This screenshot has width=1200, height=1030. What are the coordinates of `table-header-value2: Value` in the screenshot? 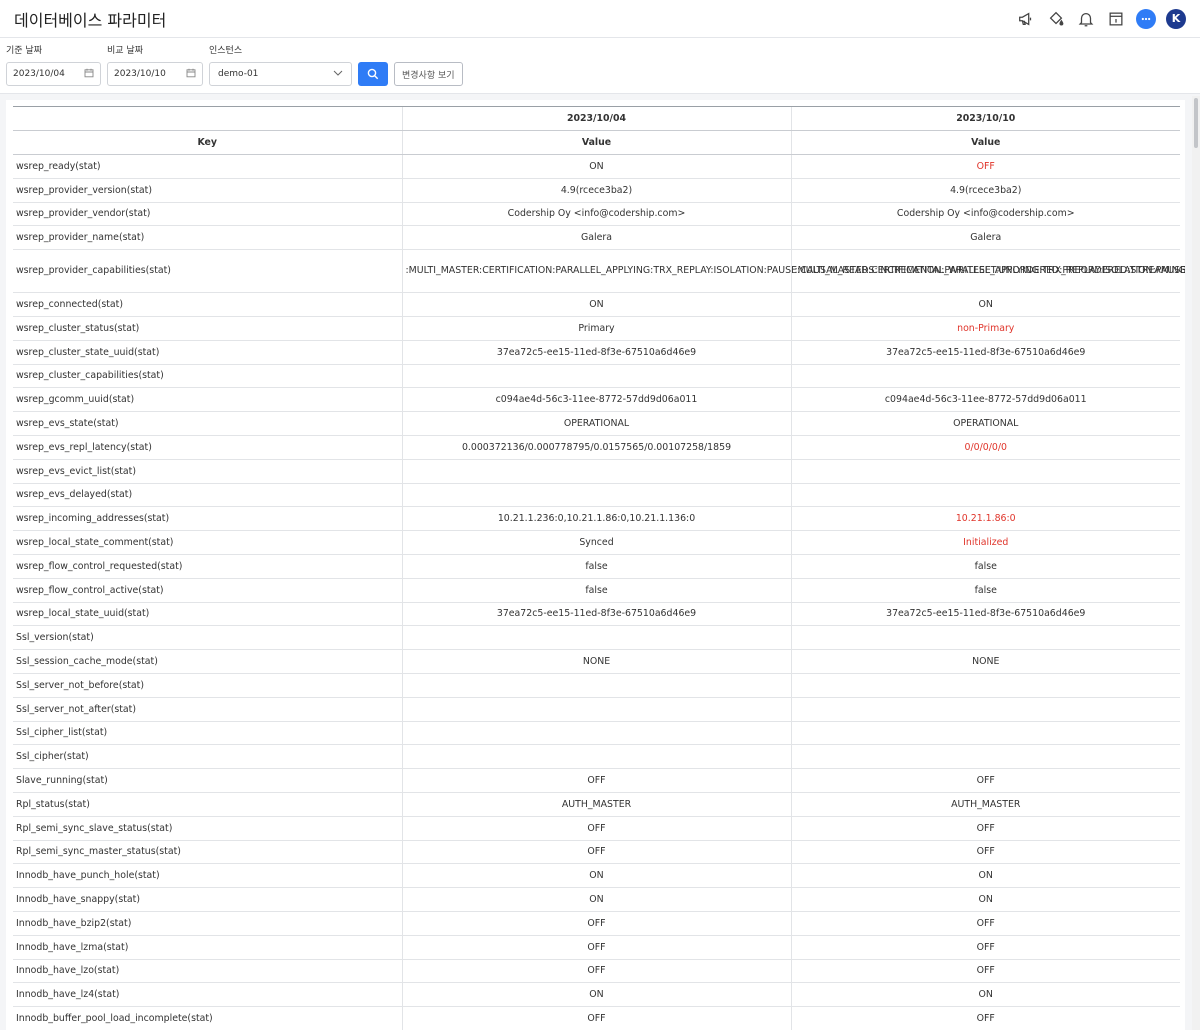 It's located at (985, 142).